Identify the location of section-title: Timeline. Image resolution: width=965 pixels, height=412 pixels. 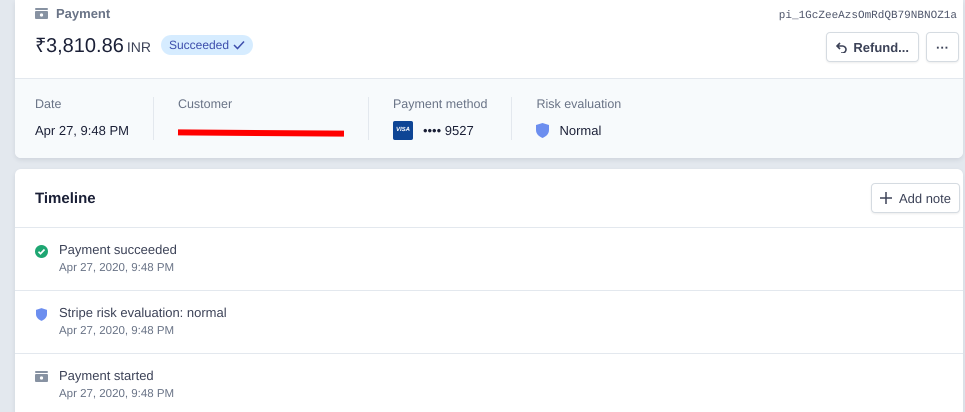
(65, 198).